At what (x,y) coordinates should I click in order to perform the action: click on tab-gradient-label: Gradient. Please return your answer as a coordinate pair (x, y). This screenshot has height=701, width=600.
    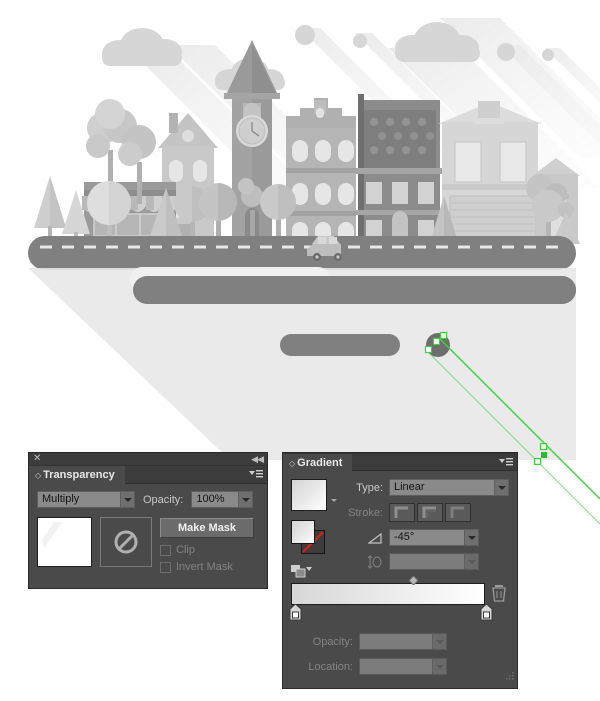
    Looking at the image, I should click on (320, 463).